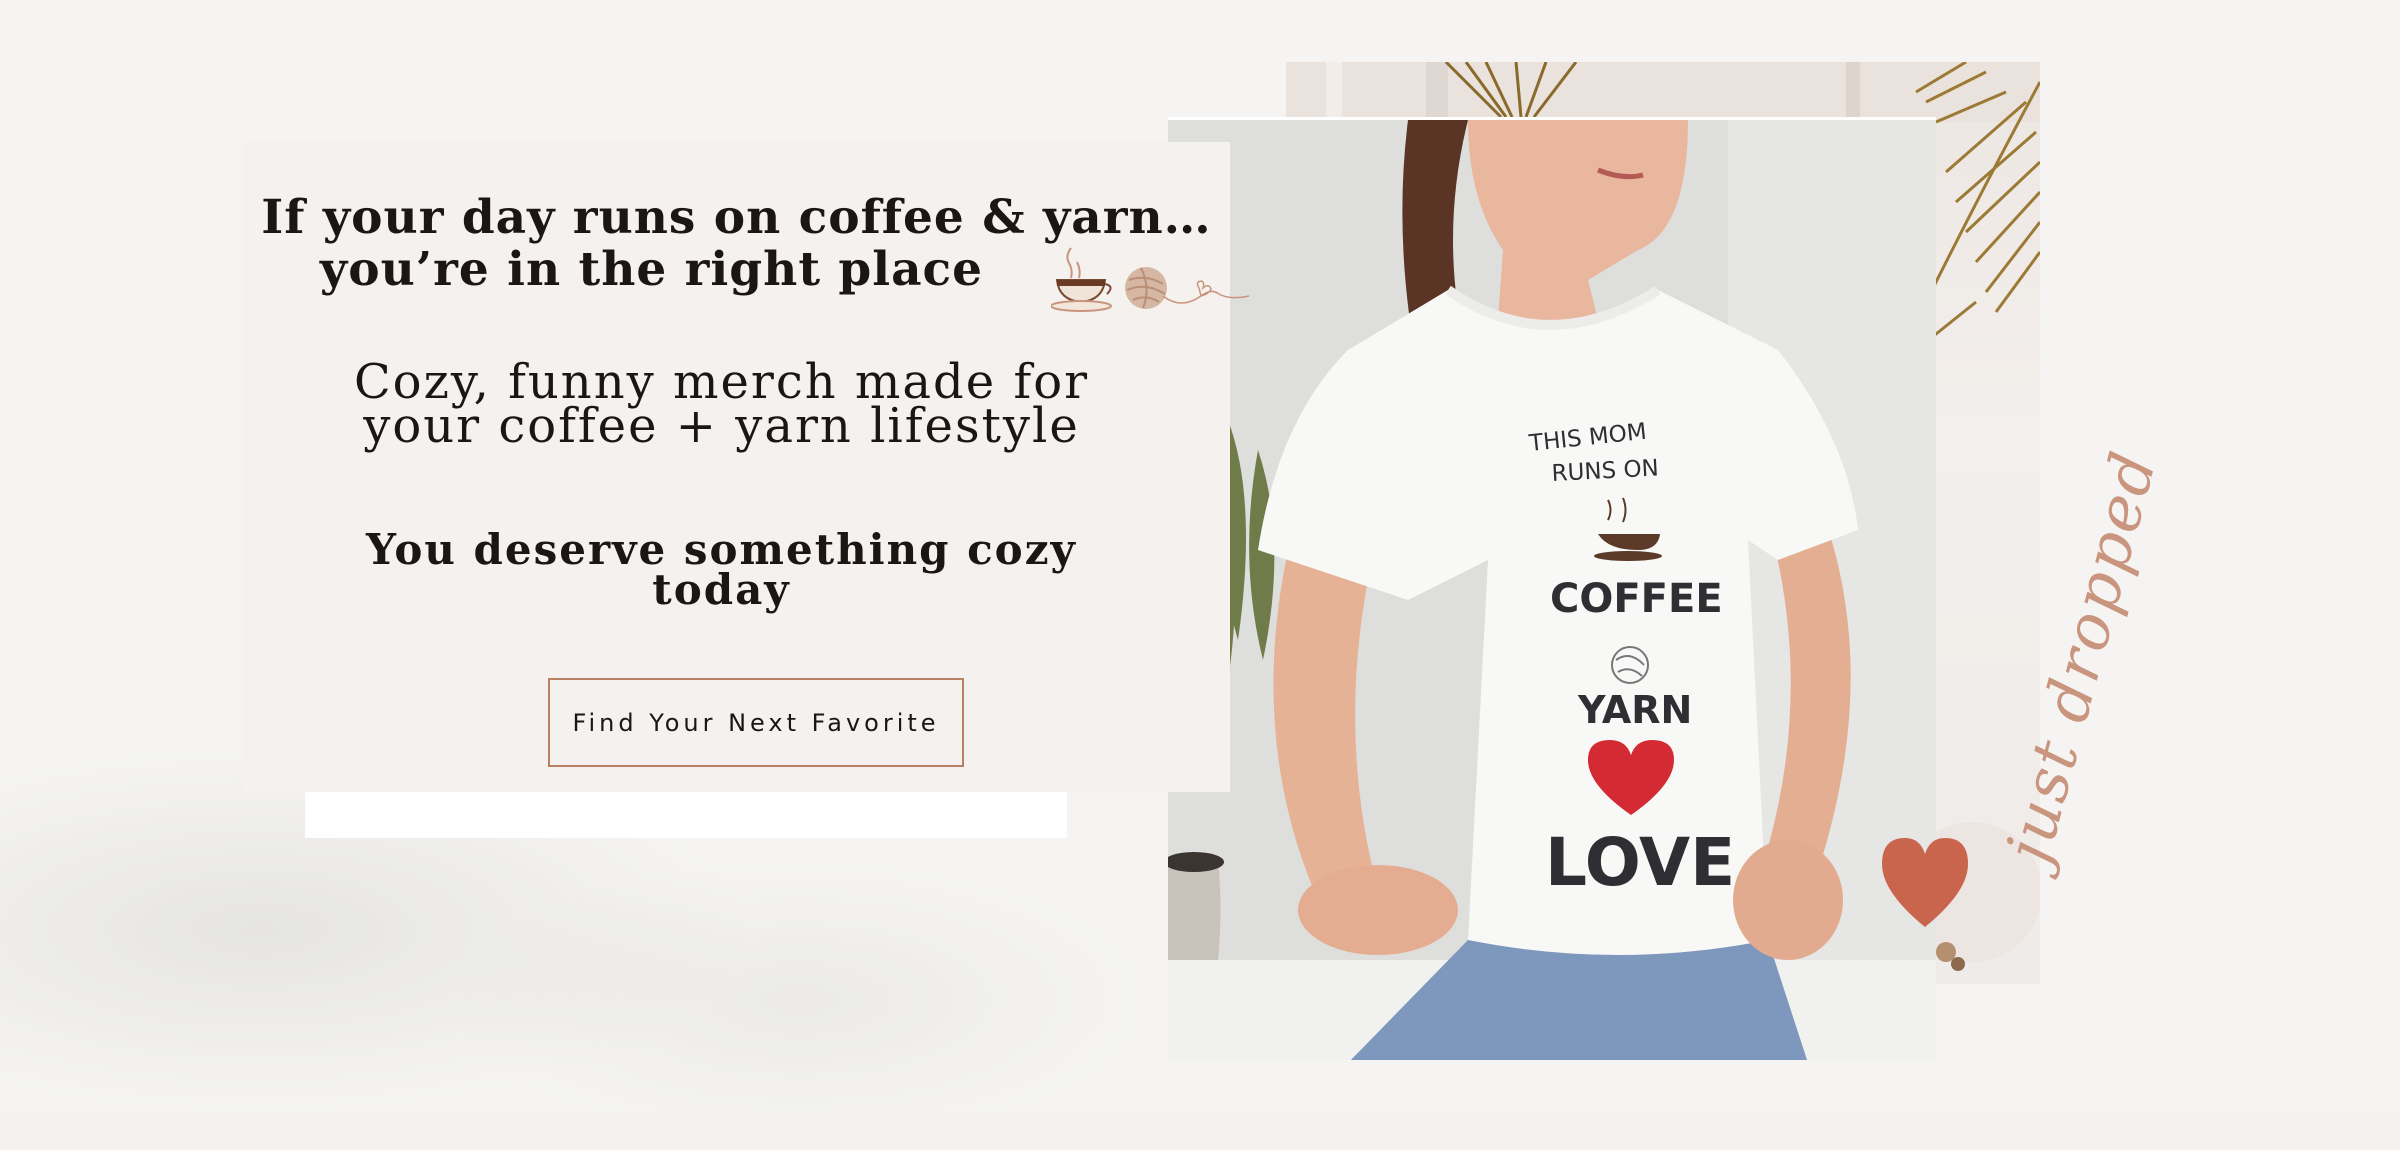 This screenshot has height=1150, width=2400. Describe the element at coordinates (1636, 599) in the screenshot. I see `shirt-word-coffee: COFFEE` at that location.